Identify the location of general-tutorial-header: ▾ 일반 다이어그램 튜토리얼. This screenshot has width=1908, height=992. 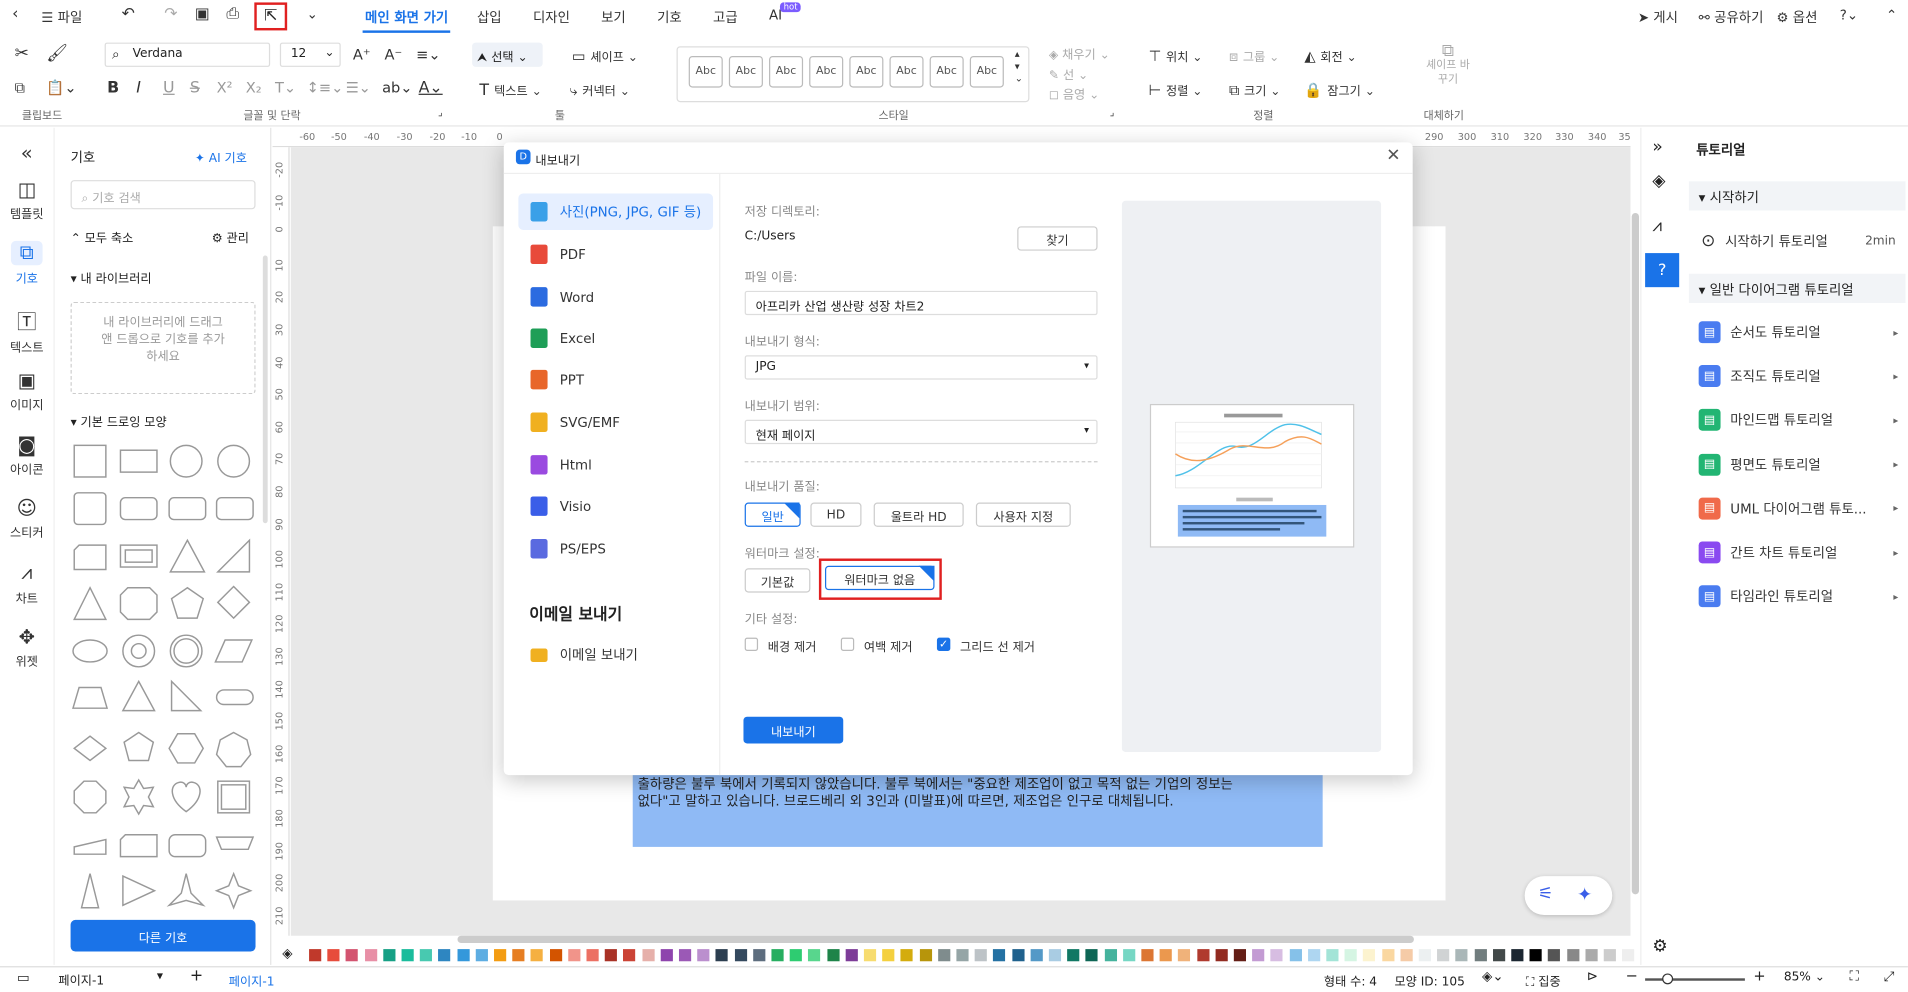
(1797, 288).